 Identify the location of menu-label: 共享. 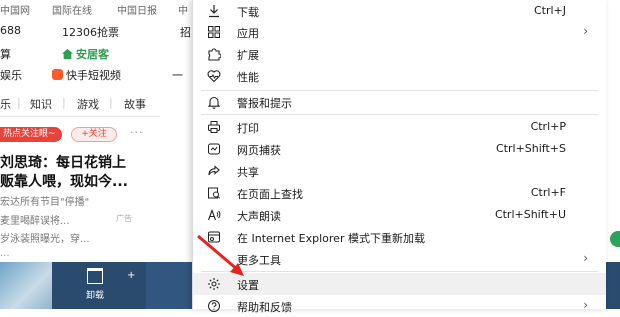
(248, 172).